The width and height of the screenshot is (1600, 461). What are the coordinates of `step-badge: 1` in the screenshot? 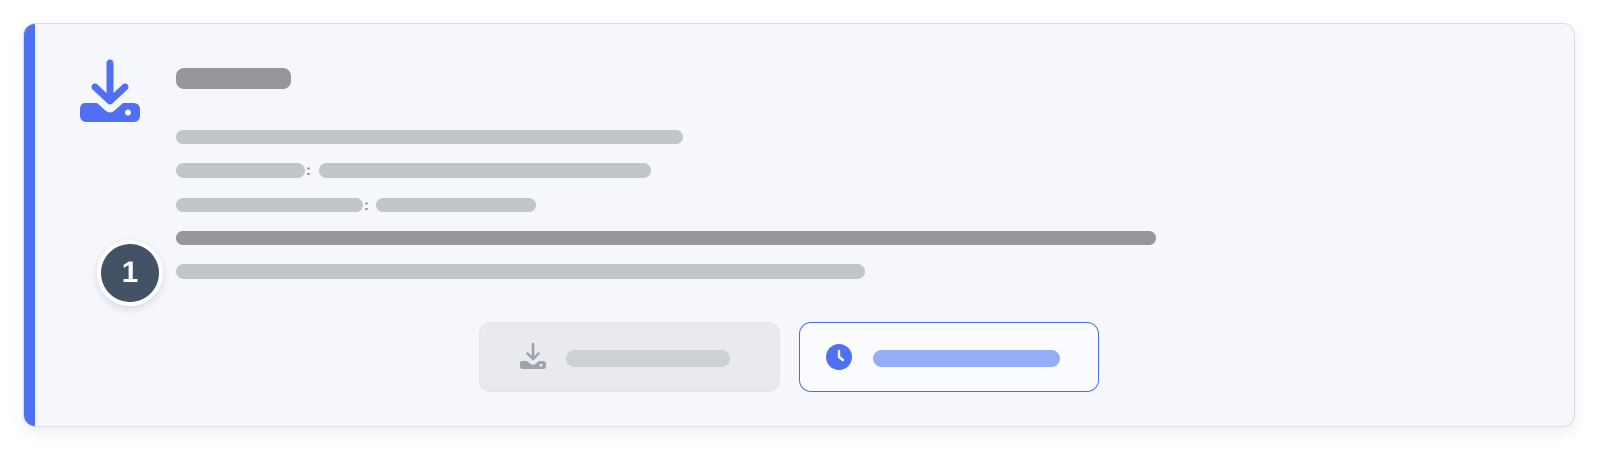 It's located at (130, 273).